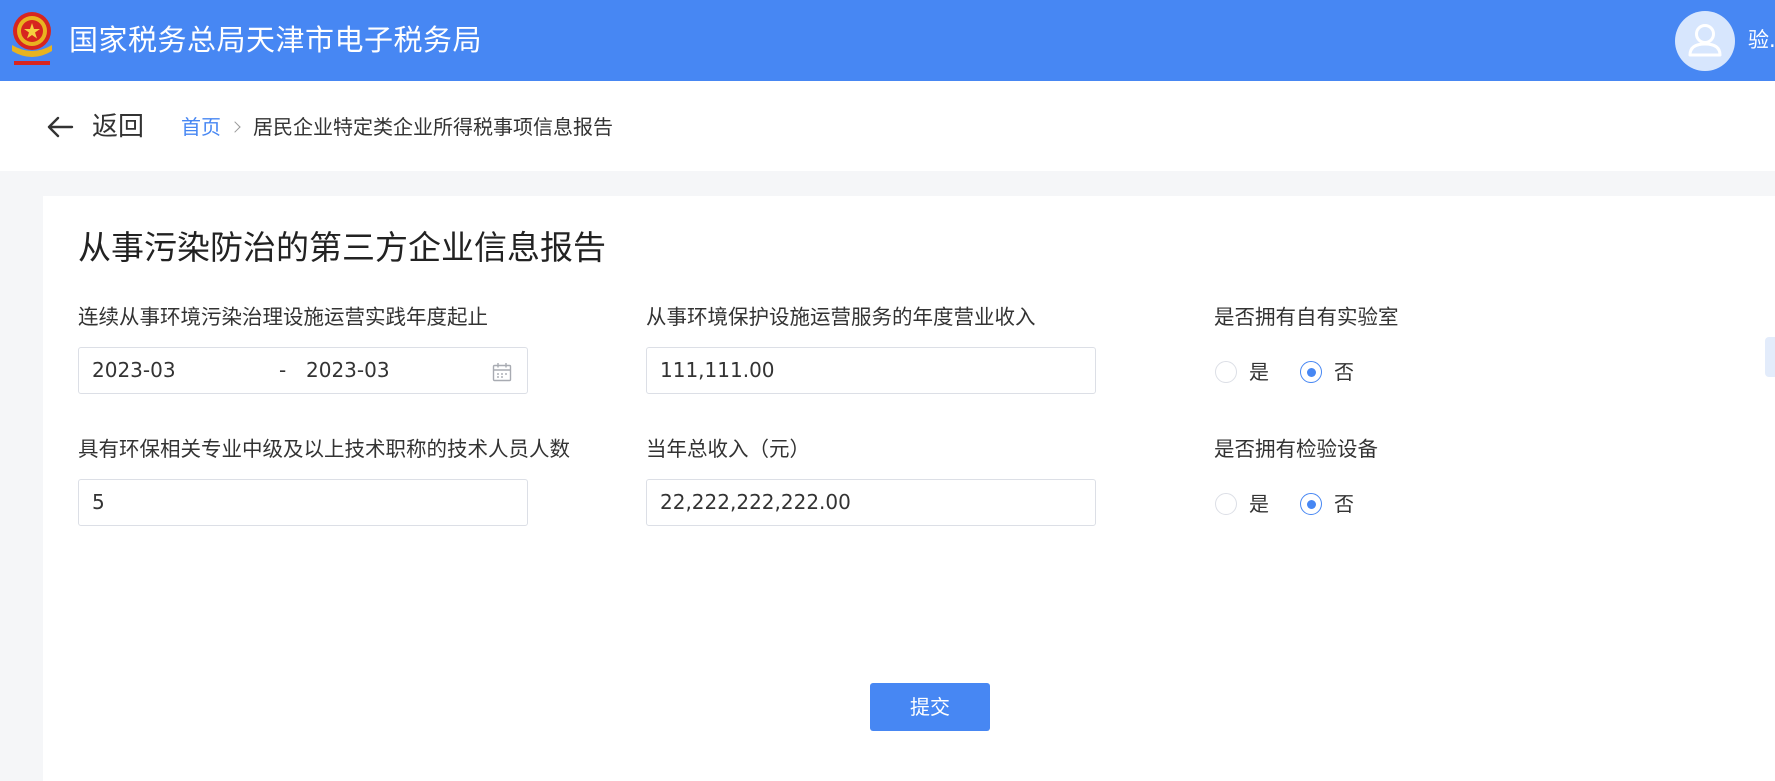 The width and height of the screenshot is (1775, 781). Describe the element at coordinates (303, 370) in the screenshot. I see `period-date-range-picker: 2023-03 - 2023-03` at that location.